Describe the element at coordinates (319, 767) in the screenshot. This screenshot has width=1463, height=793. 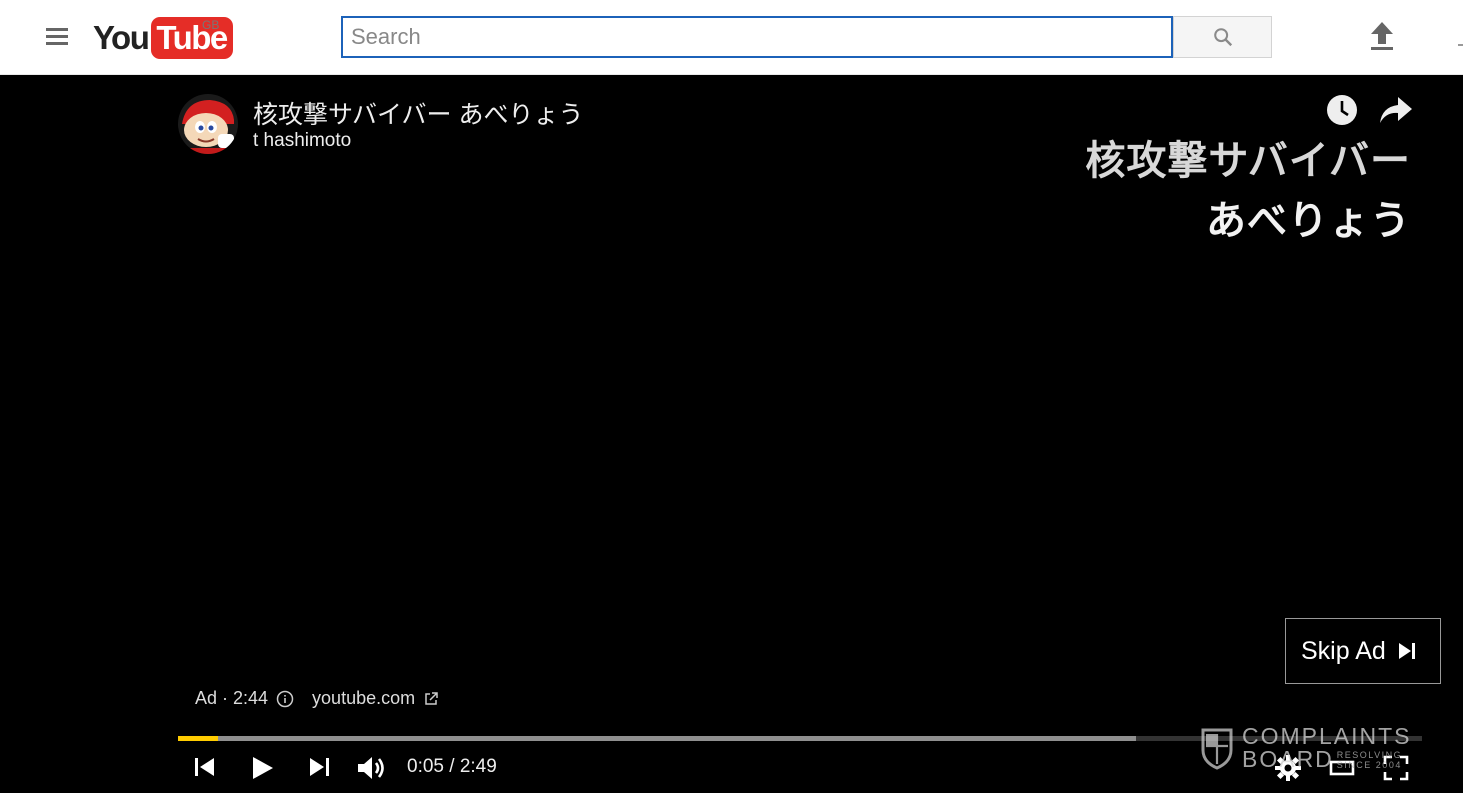
I see `next-icon` at that location.